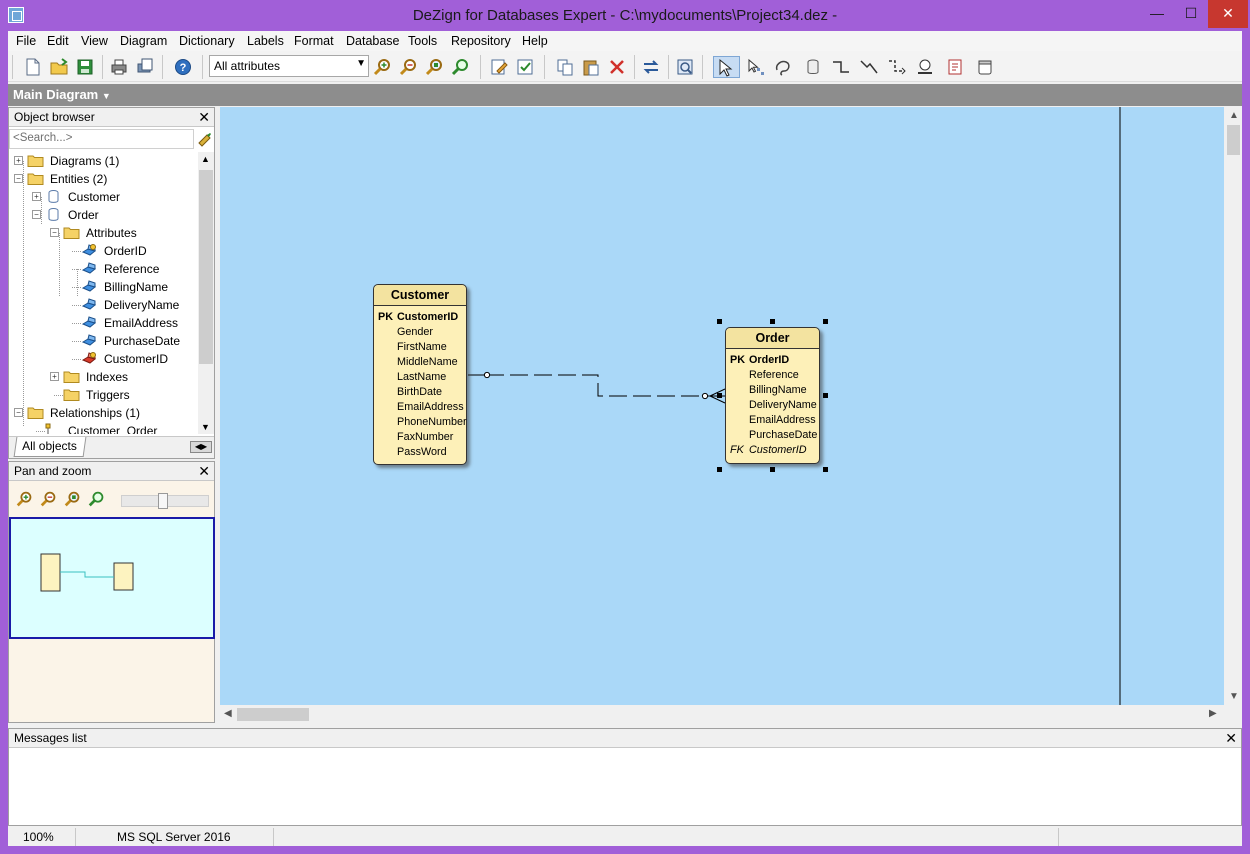 Image resolution: width=1250 pixels, height=854 pixels. What do you see at coordinates (207, 41) in the screenshot?
I see `menu-dictionary: Dictionary` at bounding box center [207, 41].